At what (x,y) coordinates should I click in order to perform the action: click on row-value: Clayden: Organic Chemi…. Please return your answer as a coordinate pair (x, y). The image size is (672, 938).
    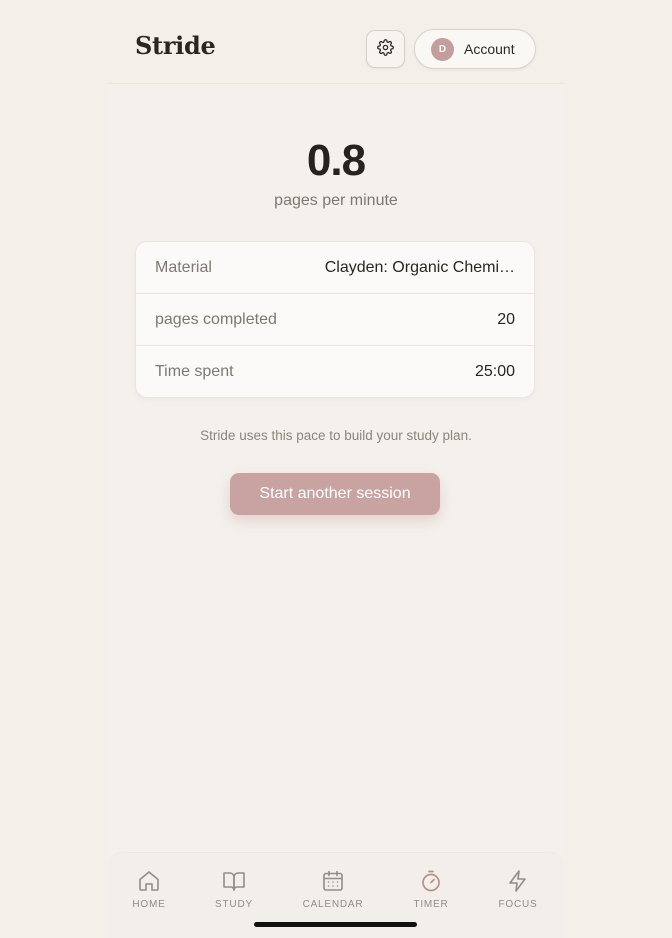
    Looking at the image, I should click on (419, 267).